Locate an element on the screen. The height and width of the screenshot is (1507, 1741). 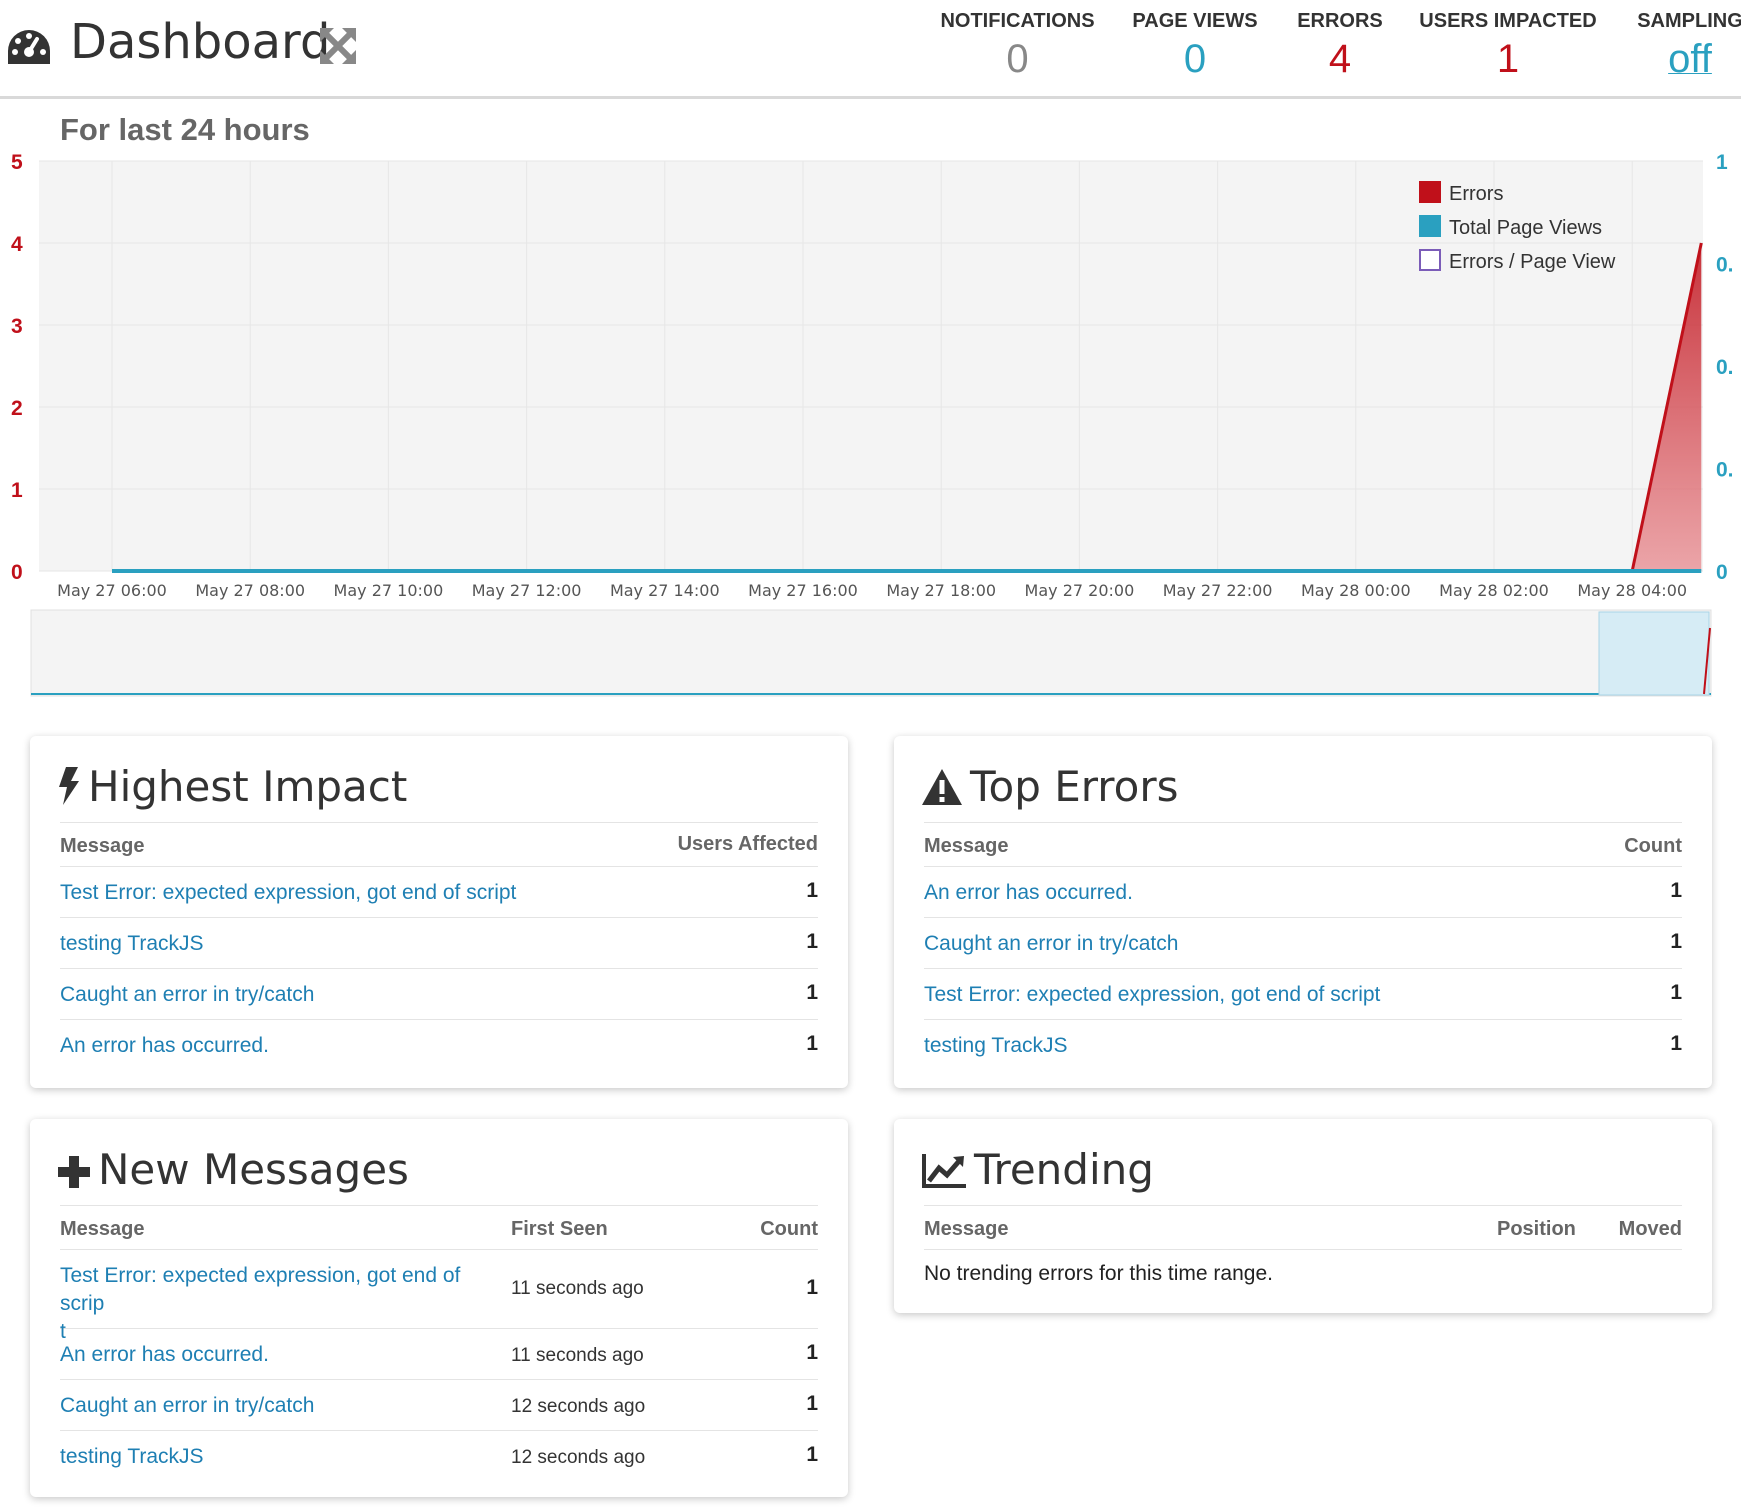
panel-title: Trending is located at coordinates (1038, 1169).